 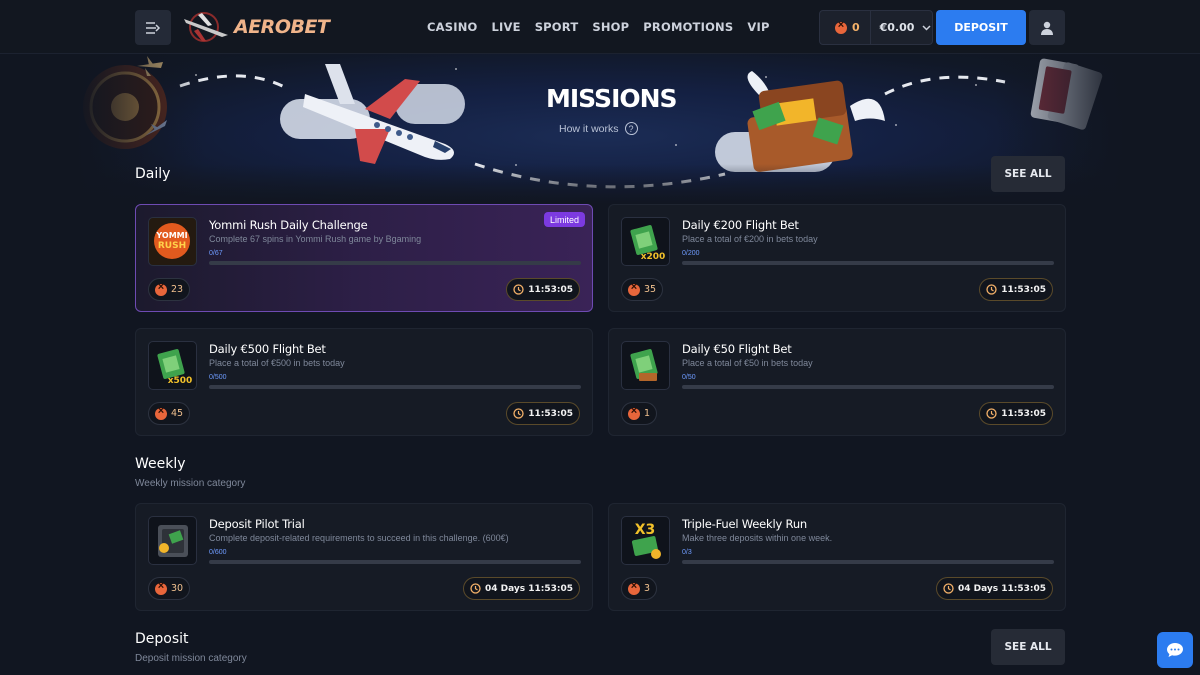 What do you see at coordinates (687, 552) in the screenshot?
I see `mission-progress-text: 0/3` at bounding box center [687, 552].